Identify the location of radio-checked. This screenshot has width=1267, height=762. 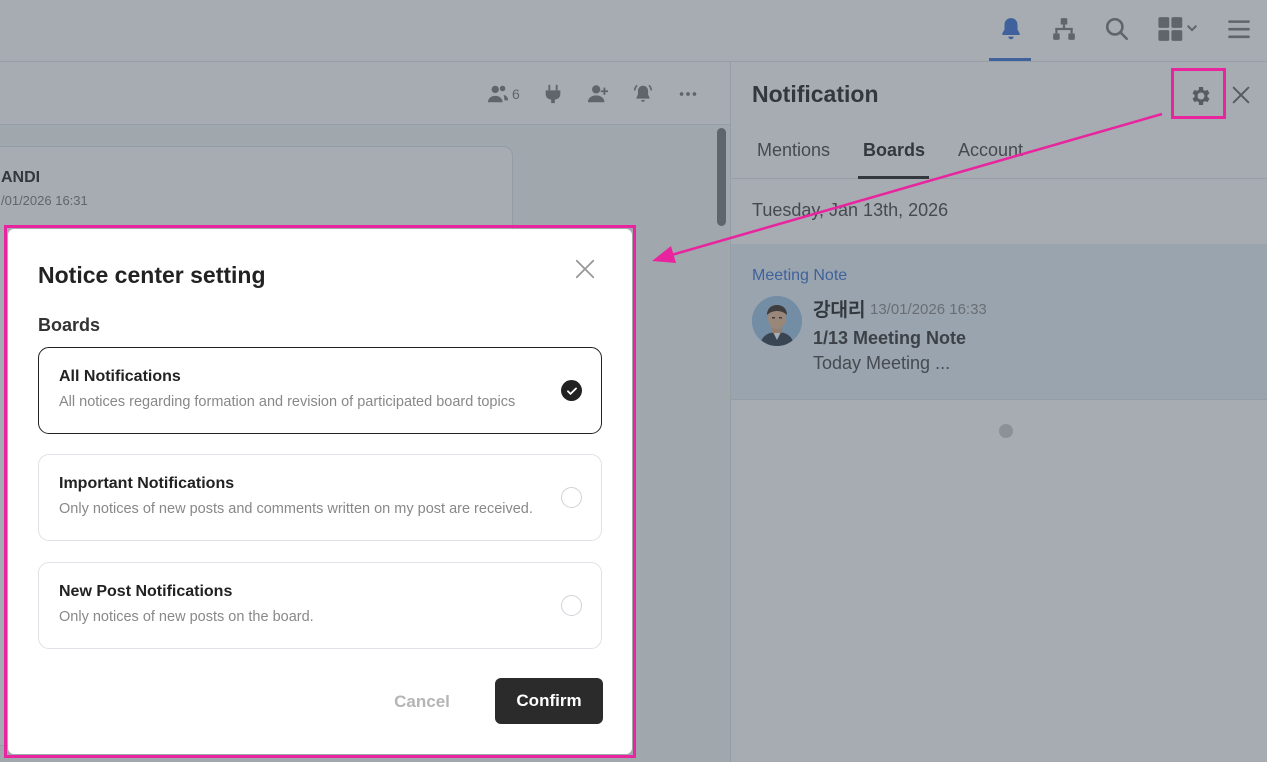
(571, 390).